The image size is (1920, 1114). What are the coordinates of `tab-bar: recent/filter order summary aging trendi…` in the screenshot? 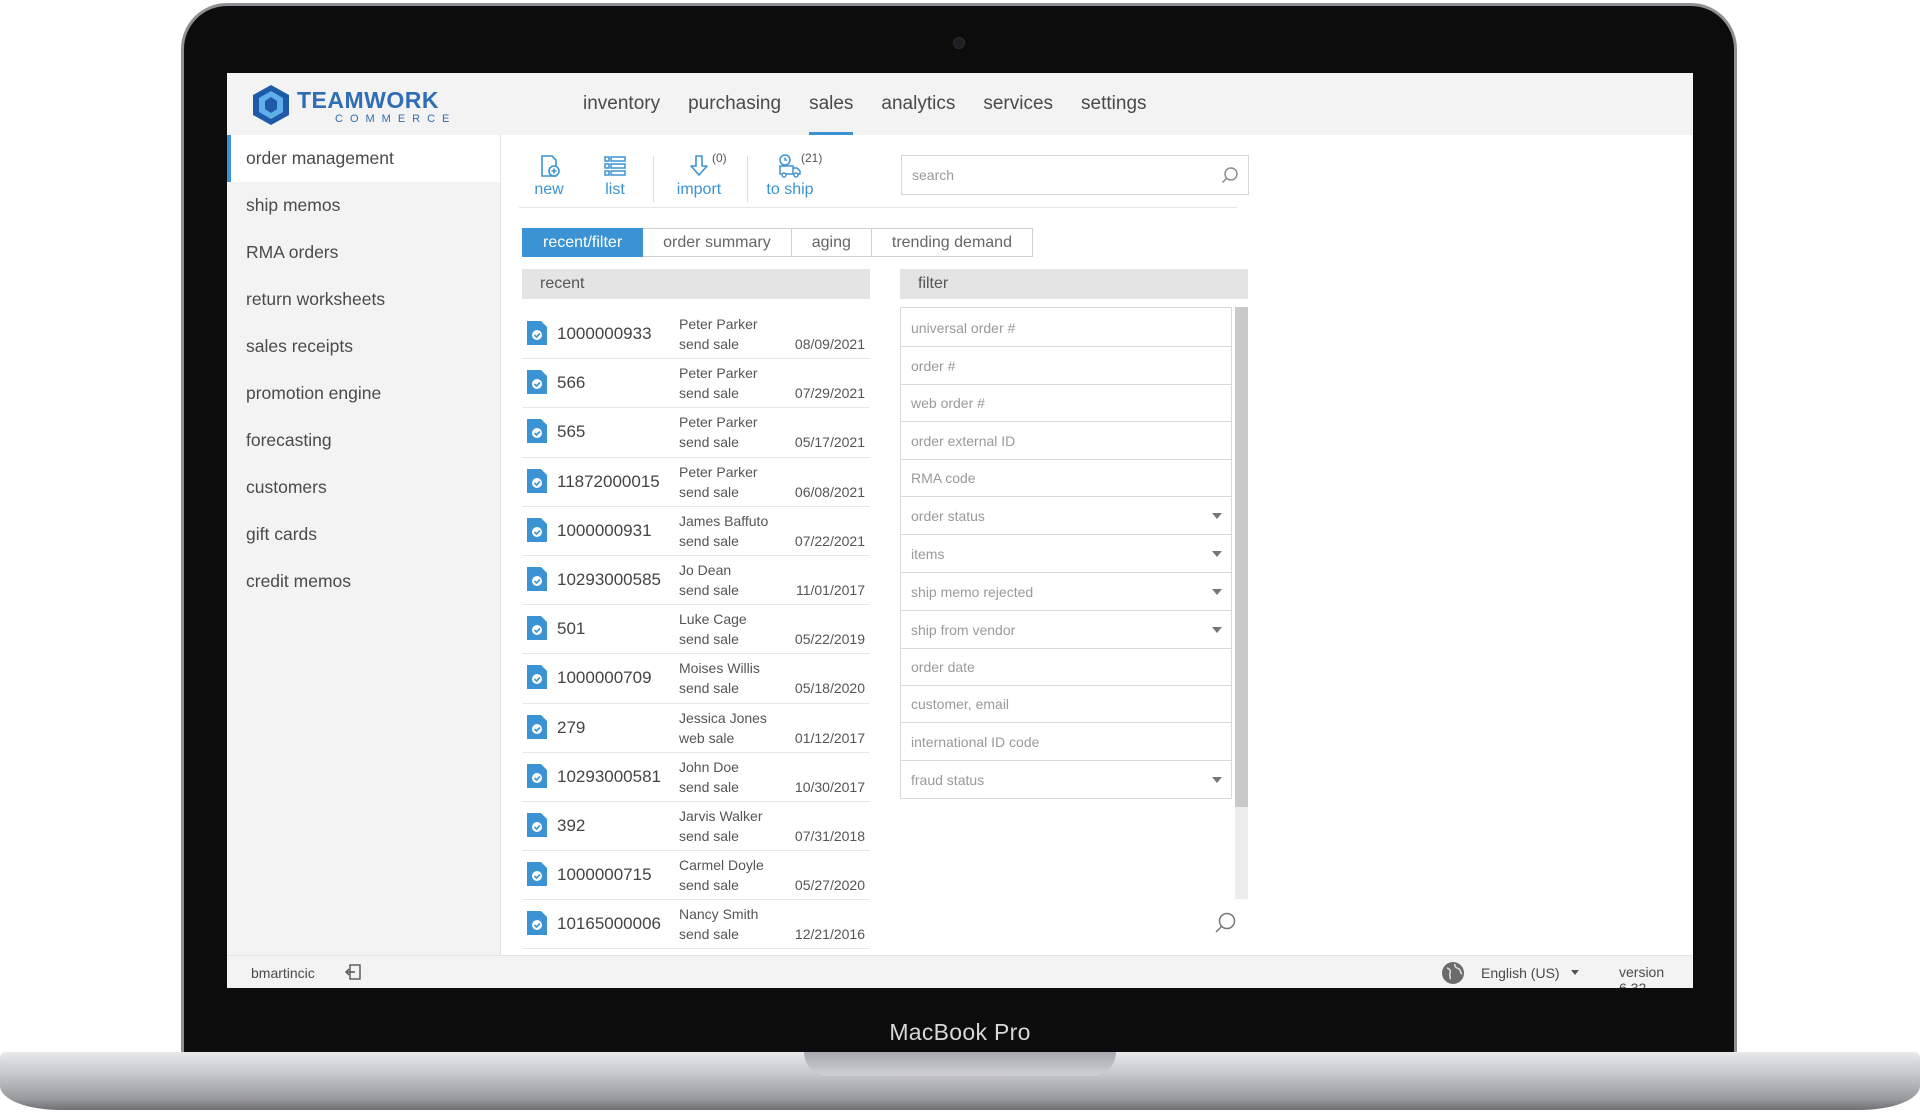 It's located at (777, 242).